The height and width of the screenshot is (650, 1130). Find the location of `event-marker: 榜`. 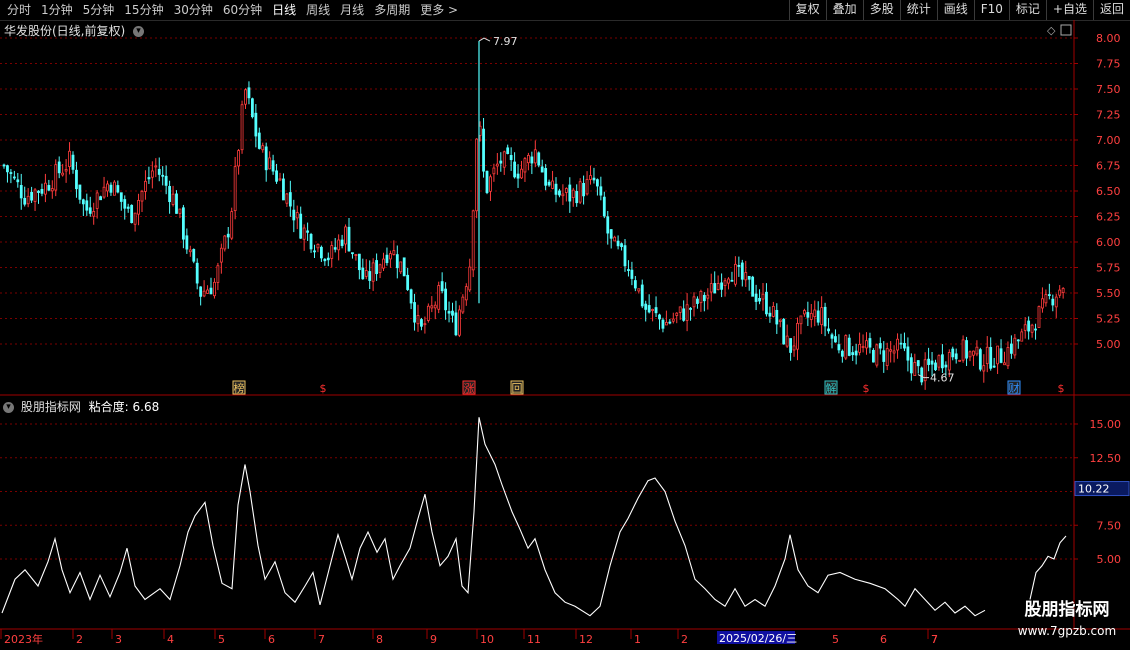

event-marker: 榜 is located at coordinates (239, 388).